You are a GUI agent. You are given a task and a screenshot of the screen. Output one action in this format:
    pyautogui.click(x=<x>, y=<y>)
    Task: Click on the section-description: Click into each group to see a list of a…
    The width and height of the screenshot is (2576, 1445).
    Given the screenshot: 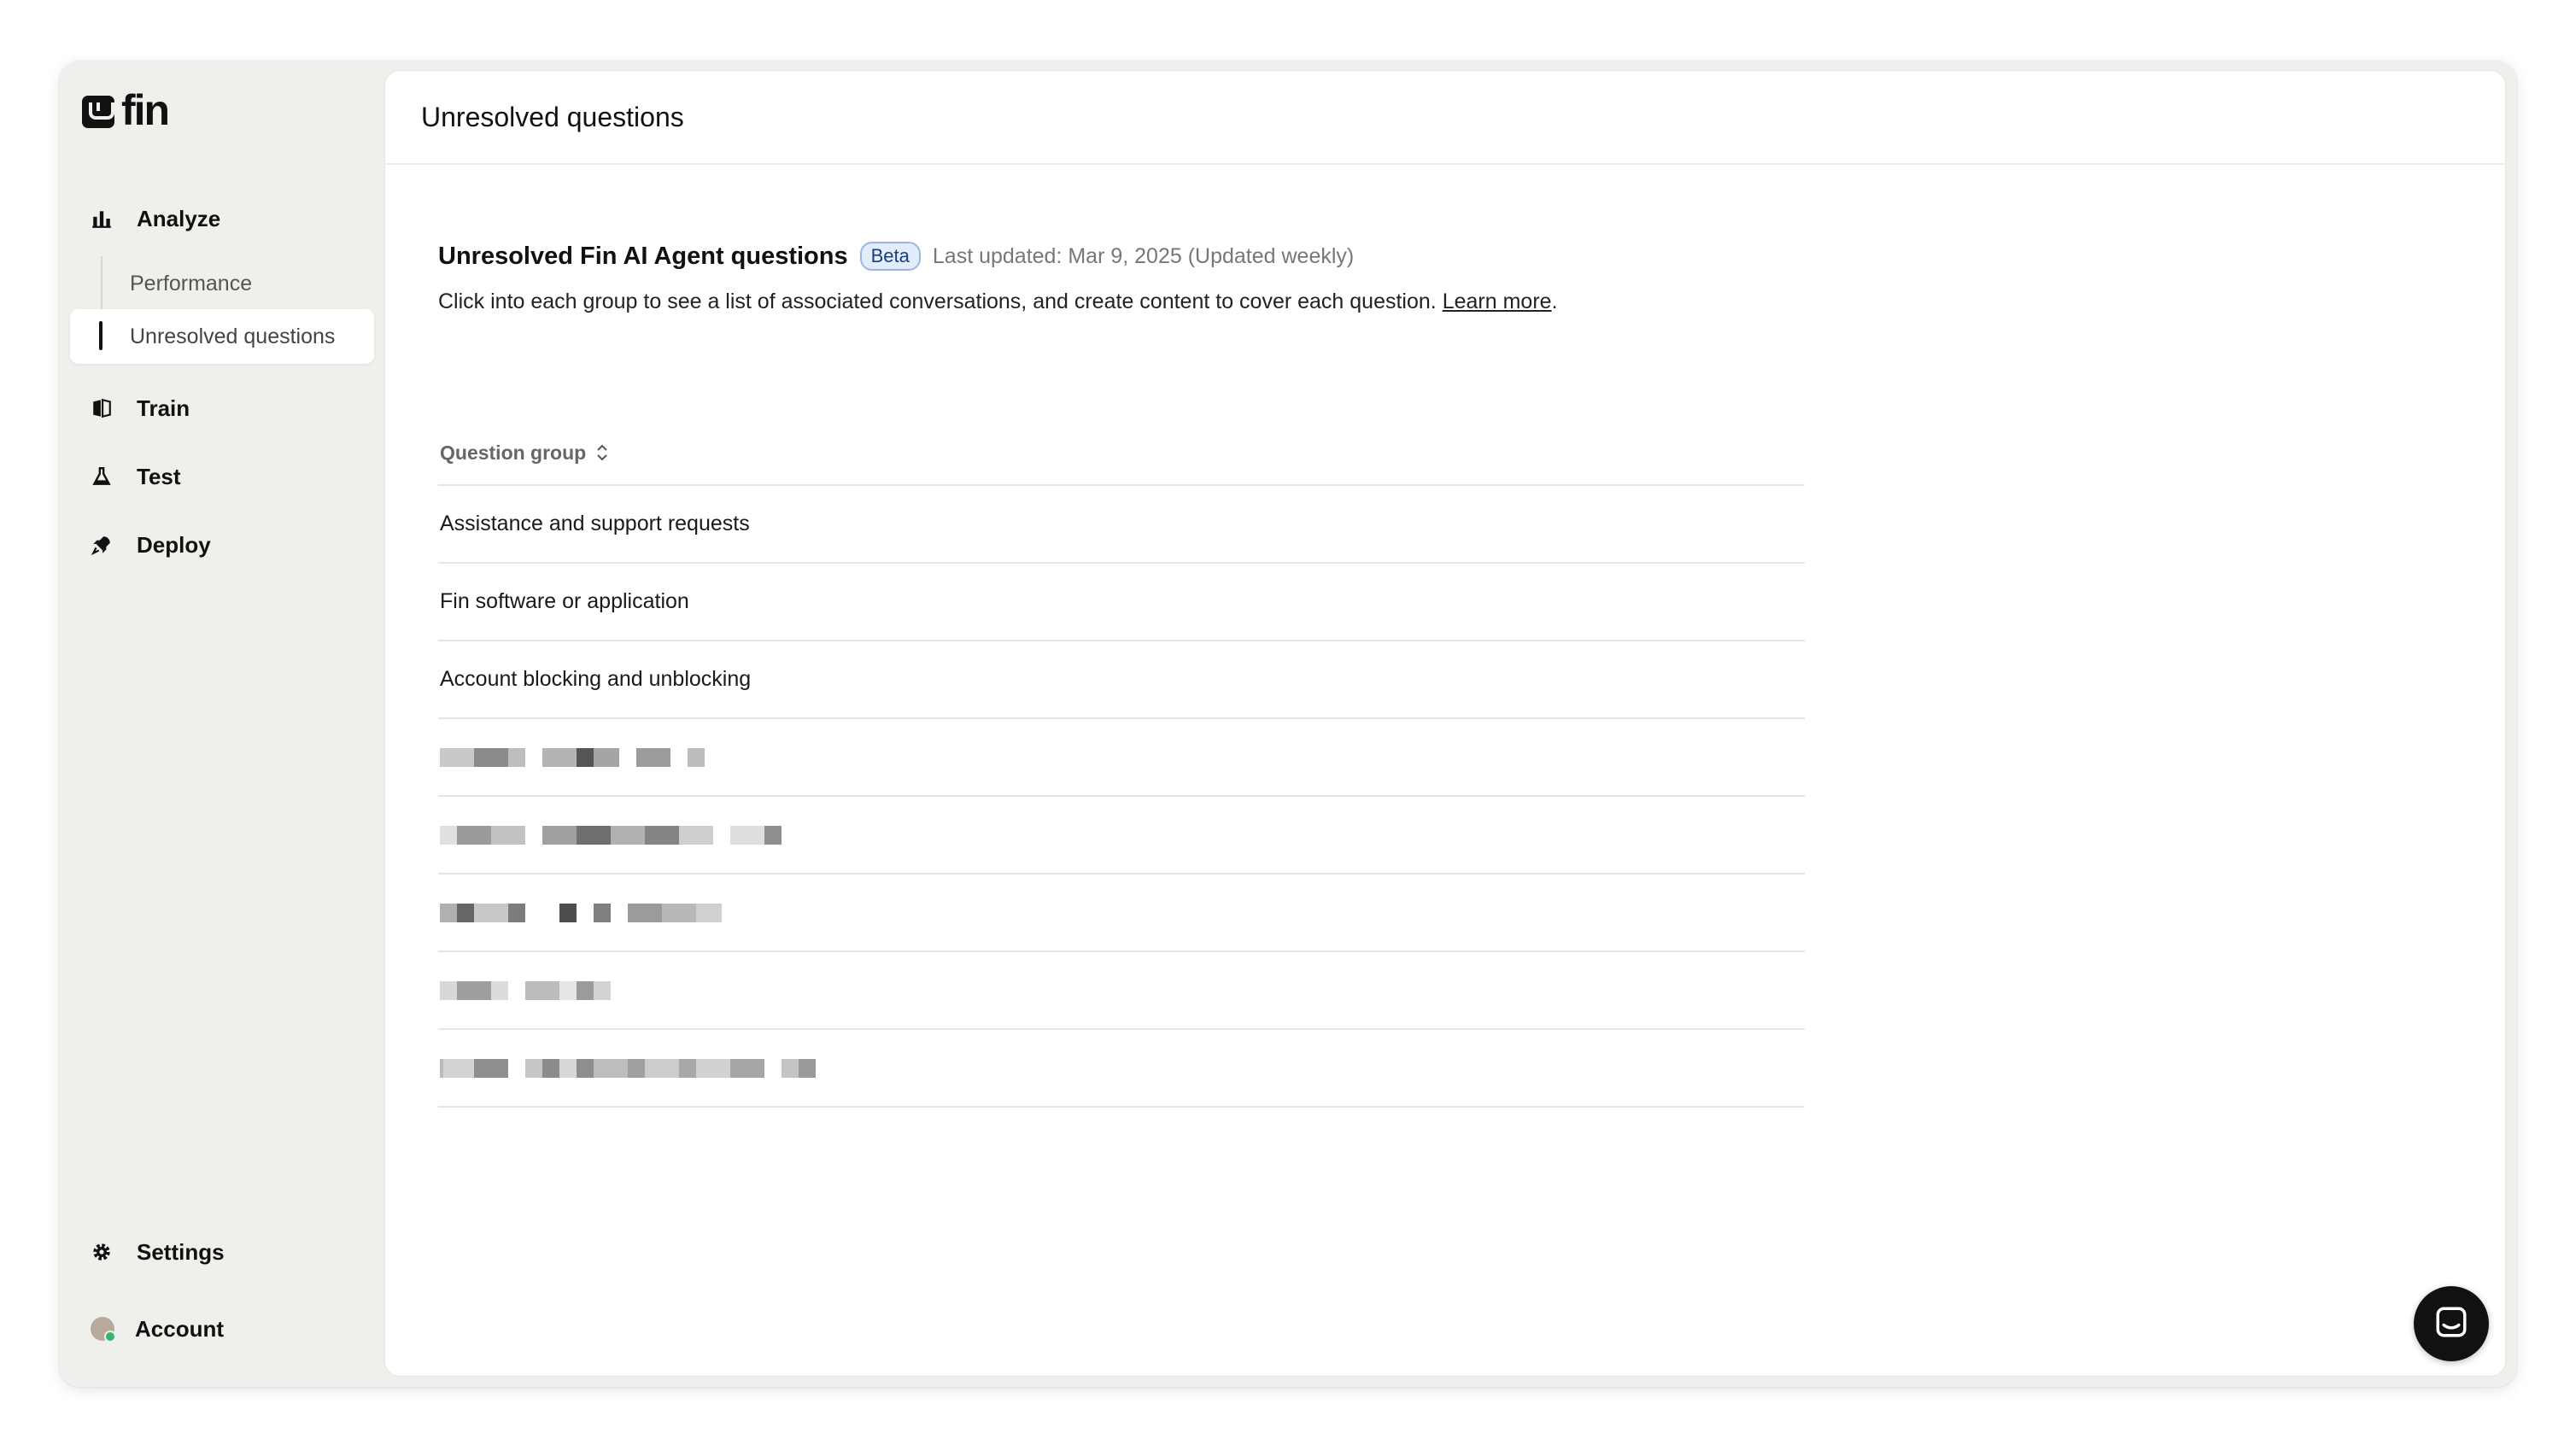 What is the action you would take?
    pyautogui.click(x=998, y=302)
    